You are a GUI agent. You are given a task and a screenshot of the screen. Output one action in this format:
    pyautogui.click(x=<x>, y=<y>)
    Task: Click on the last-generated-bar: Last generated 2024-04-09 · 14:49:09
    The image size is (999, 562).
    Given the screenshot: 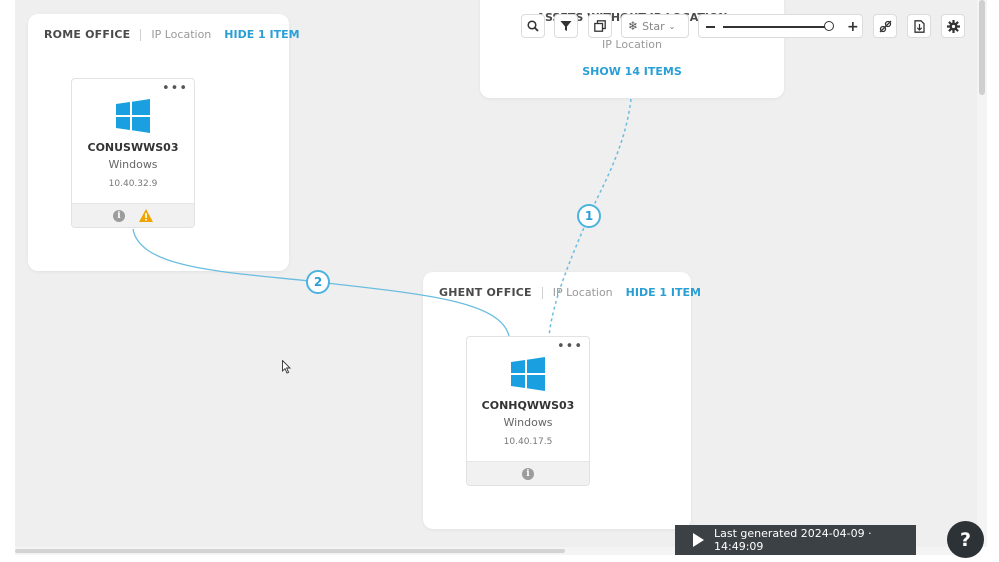 What is the action you would take?
    pyautogui.click(x=795, y=540)
    